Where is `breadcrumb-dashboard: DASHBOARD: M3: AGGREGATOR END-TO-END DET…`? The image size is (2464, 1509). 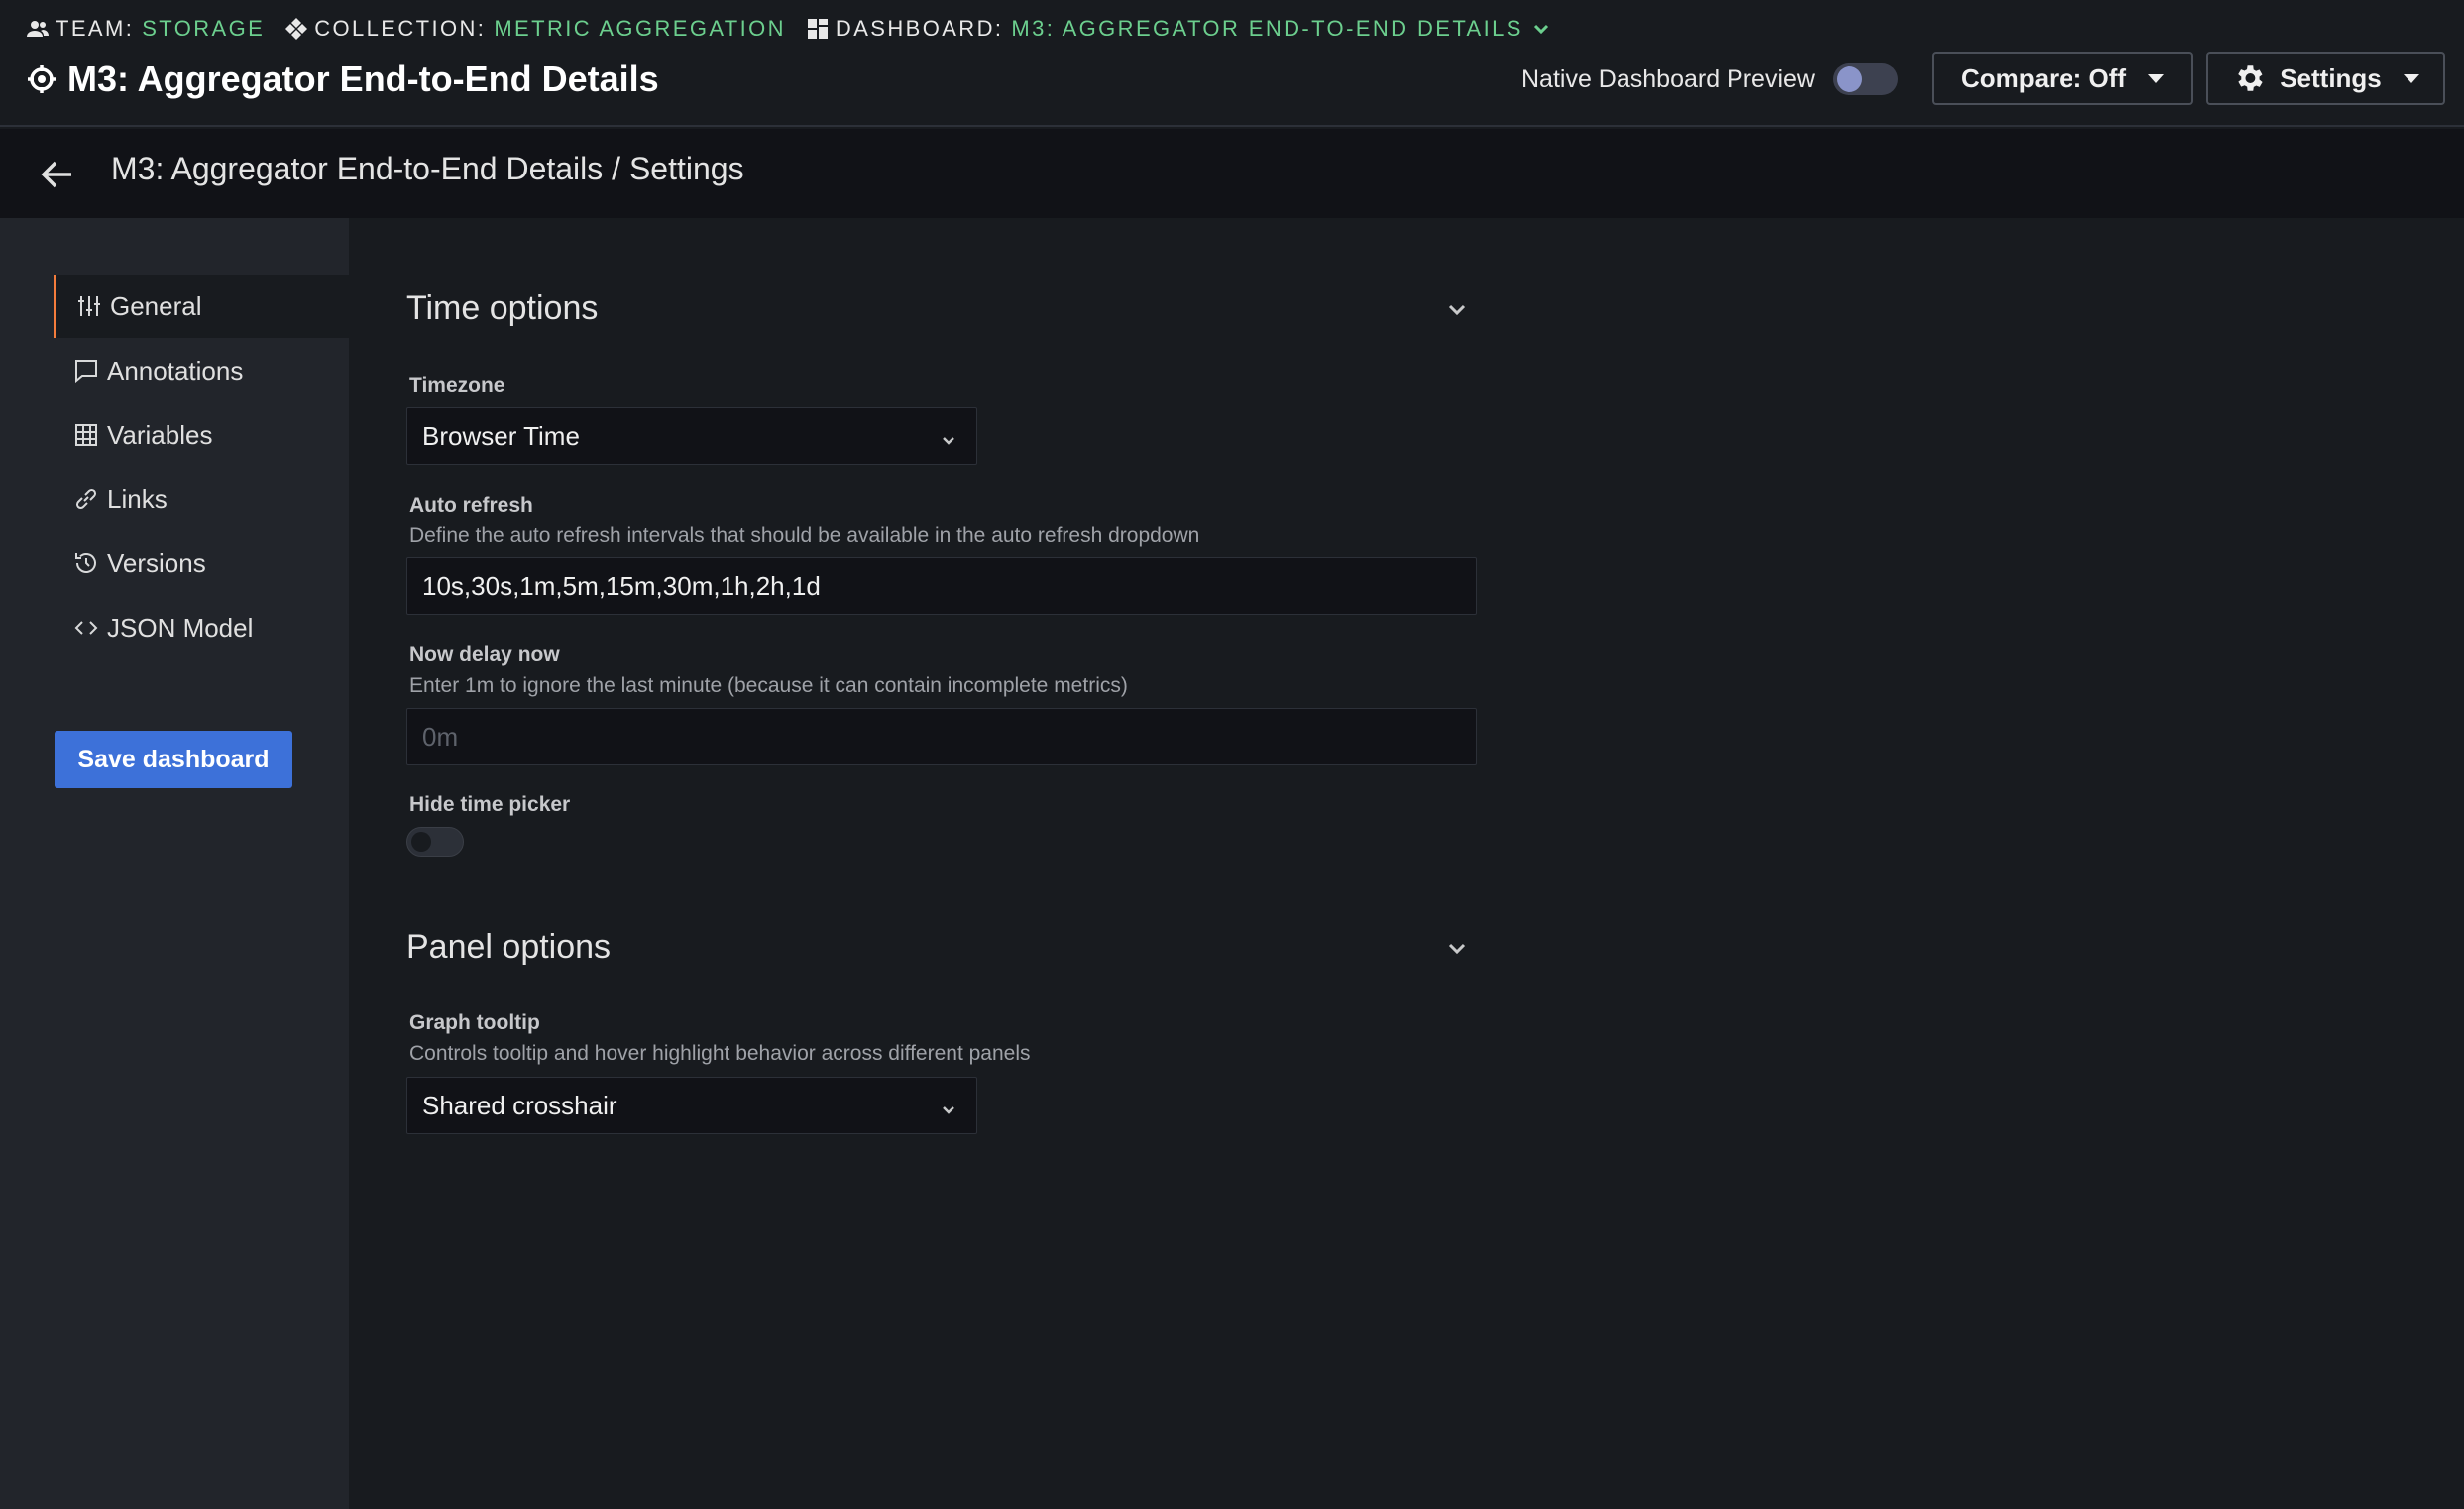
breadcrumb-dashboard: DASHBOARD: M3: AGGREGATOR END-TO-END DET… is located at coordinates (1181, 29).